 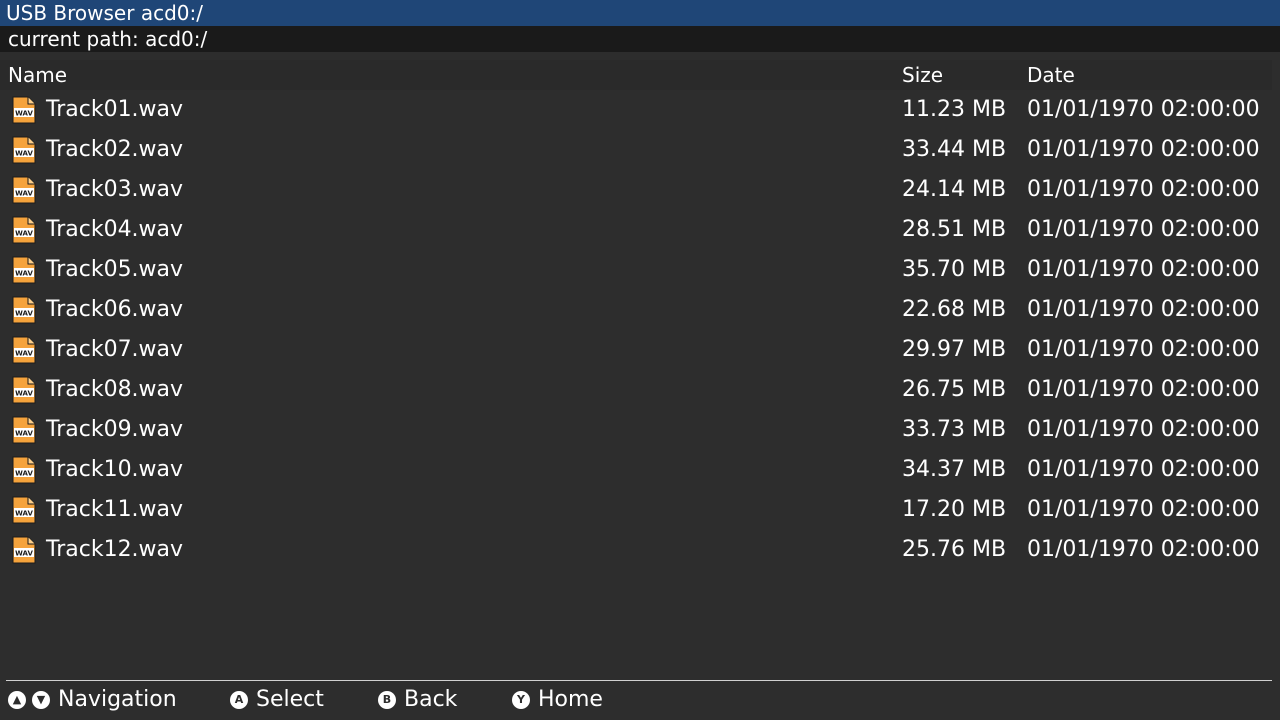 I want to click on a-button-icon: A, so click(x=239, y=700).